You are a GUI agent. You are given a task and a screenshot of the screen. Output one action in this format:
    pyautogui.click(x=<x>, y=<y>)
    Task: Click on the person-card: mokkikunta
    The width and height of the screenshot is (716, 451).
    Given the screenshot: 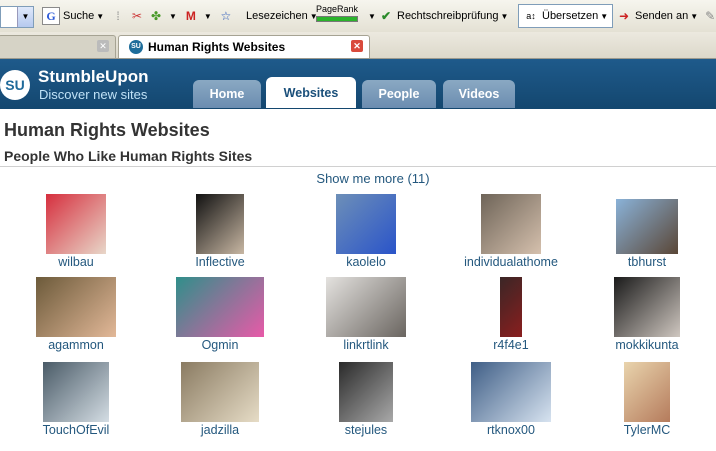 What is the action you would take?
    pyautogui.click(x=646, y=314)
    